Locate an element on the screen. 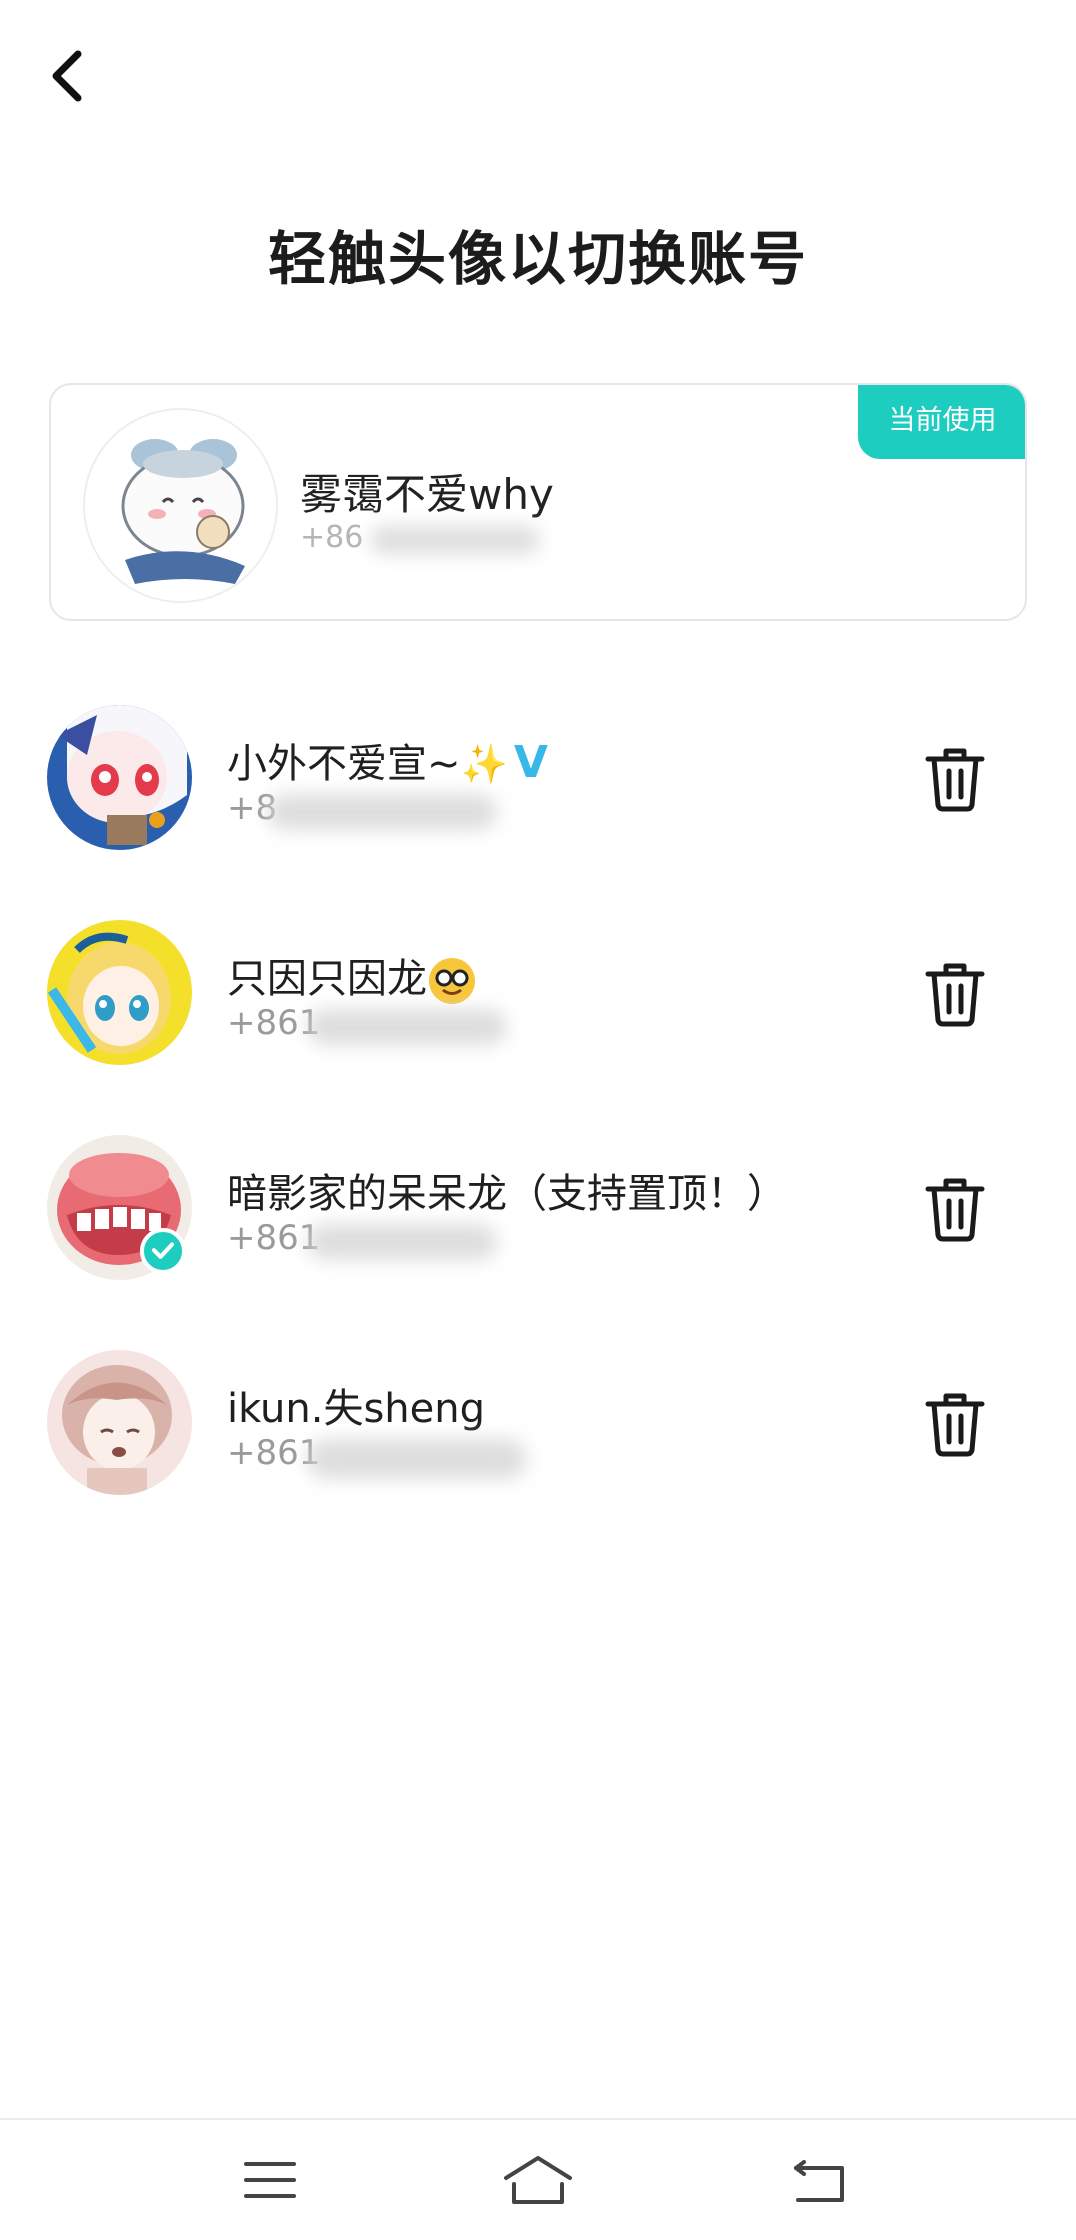 This screenshot has width=1076, height=2240. chevron-left-icon is located at coordinates (67, 76).